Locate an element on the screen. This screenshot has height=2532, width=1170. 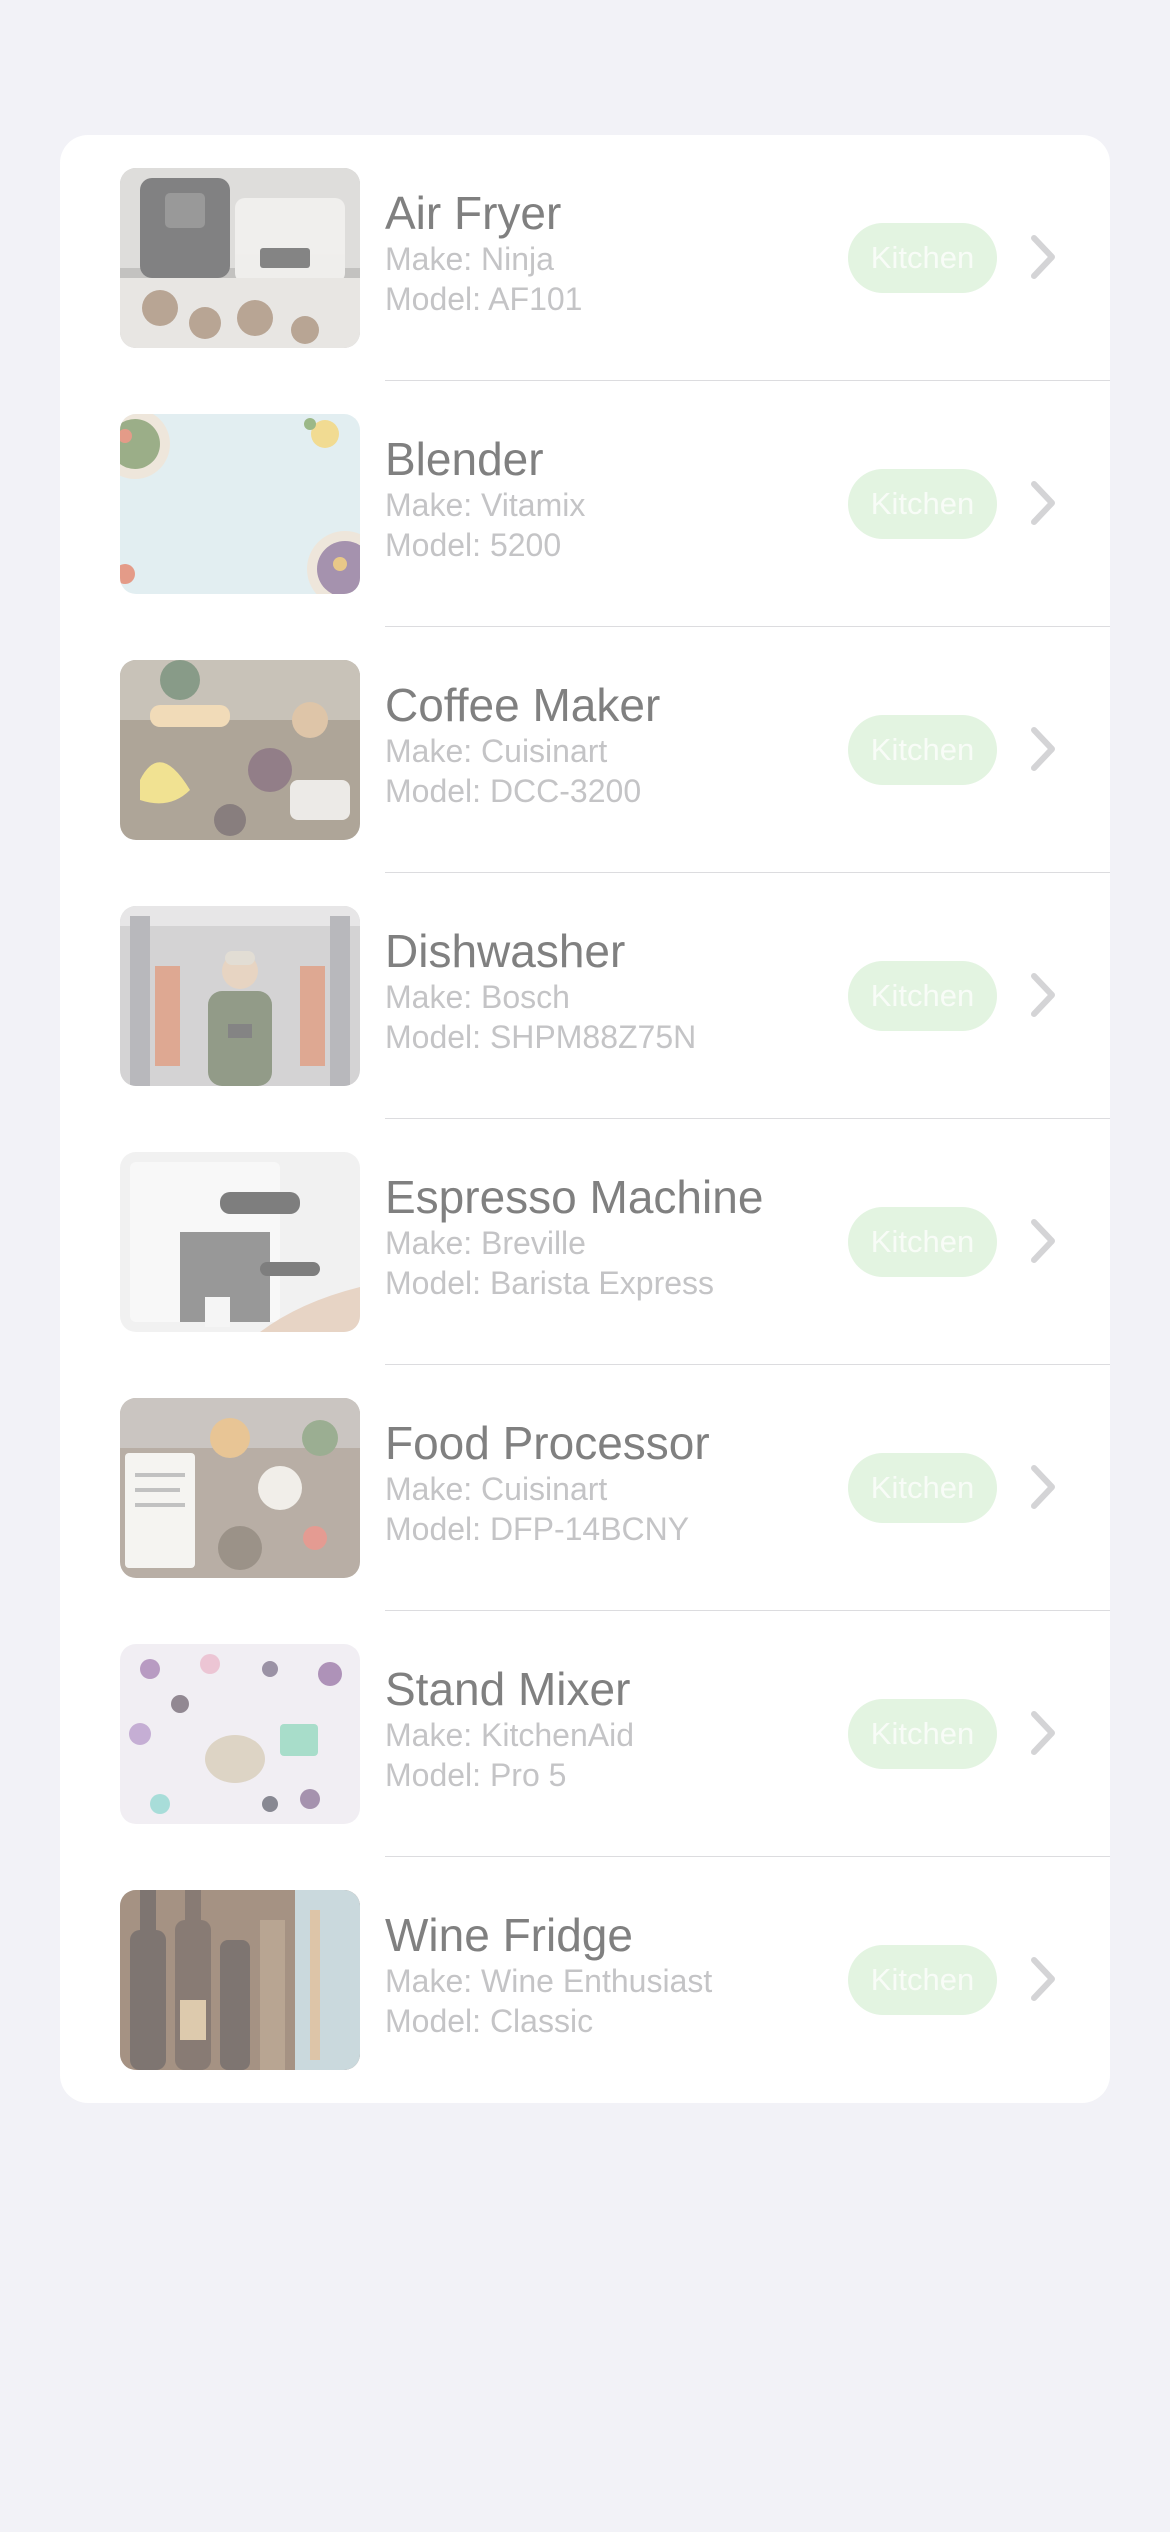
item-make: Make: KitchenAid is located at coordinates (510, 1735).